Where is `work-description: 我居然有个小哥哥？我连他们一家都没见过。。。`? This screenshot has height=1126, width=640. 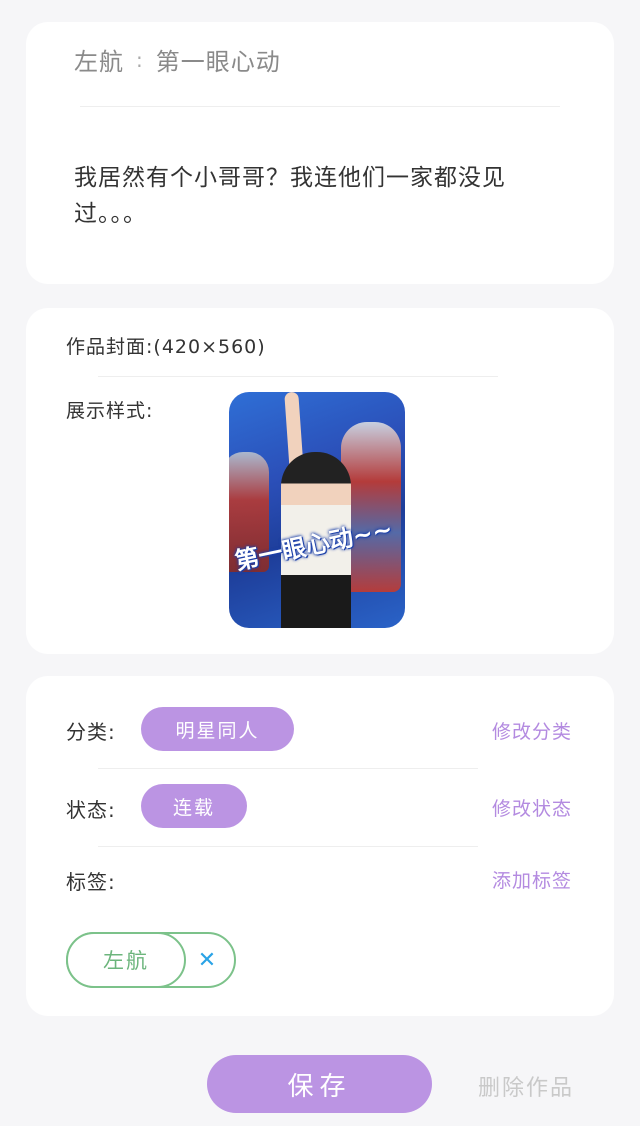
work-description: 我居然有个小哥哥？我连他们一家都没见过。。。 is located at coordinates (320, 196).